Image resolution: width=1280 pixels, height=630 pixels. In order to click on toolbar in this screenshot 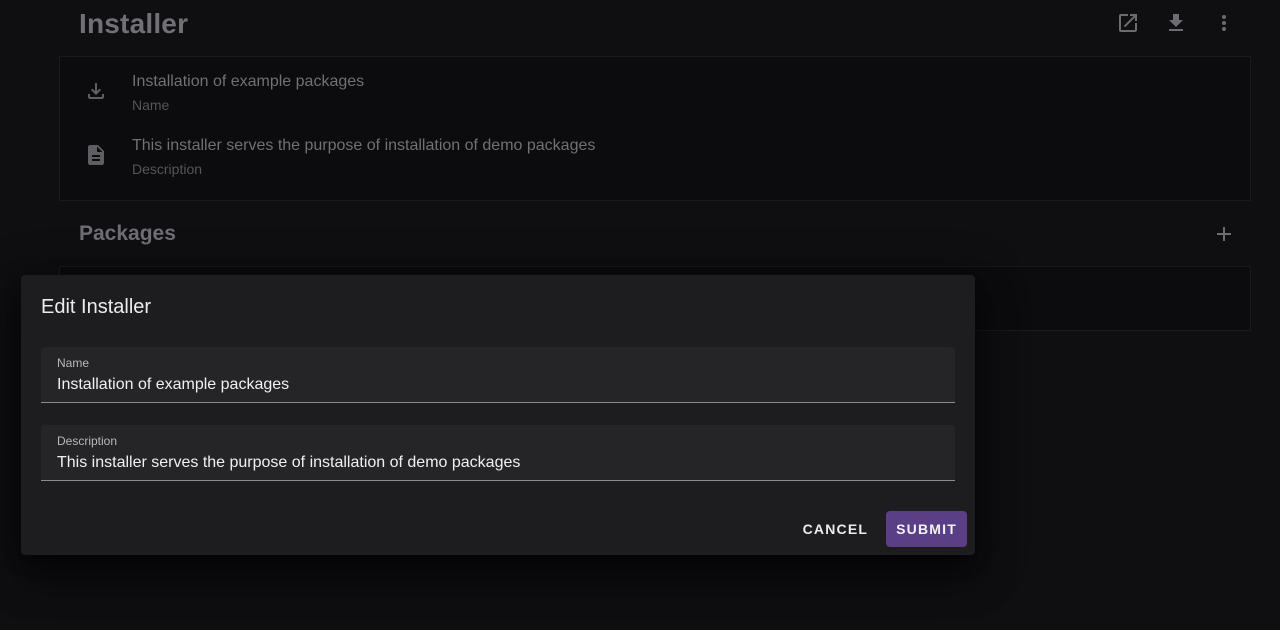, I will do `click(1176, 23)`.